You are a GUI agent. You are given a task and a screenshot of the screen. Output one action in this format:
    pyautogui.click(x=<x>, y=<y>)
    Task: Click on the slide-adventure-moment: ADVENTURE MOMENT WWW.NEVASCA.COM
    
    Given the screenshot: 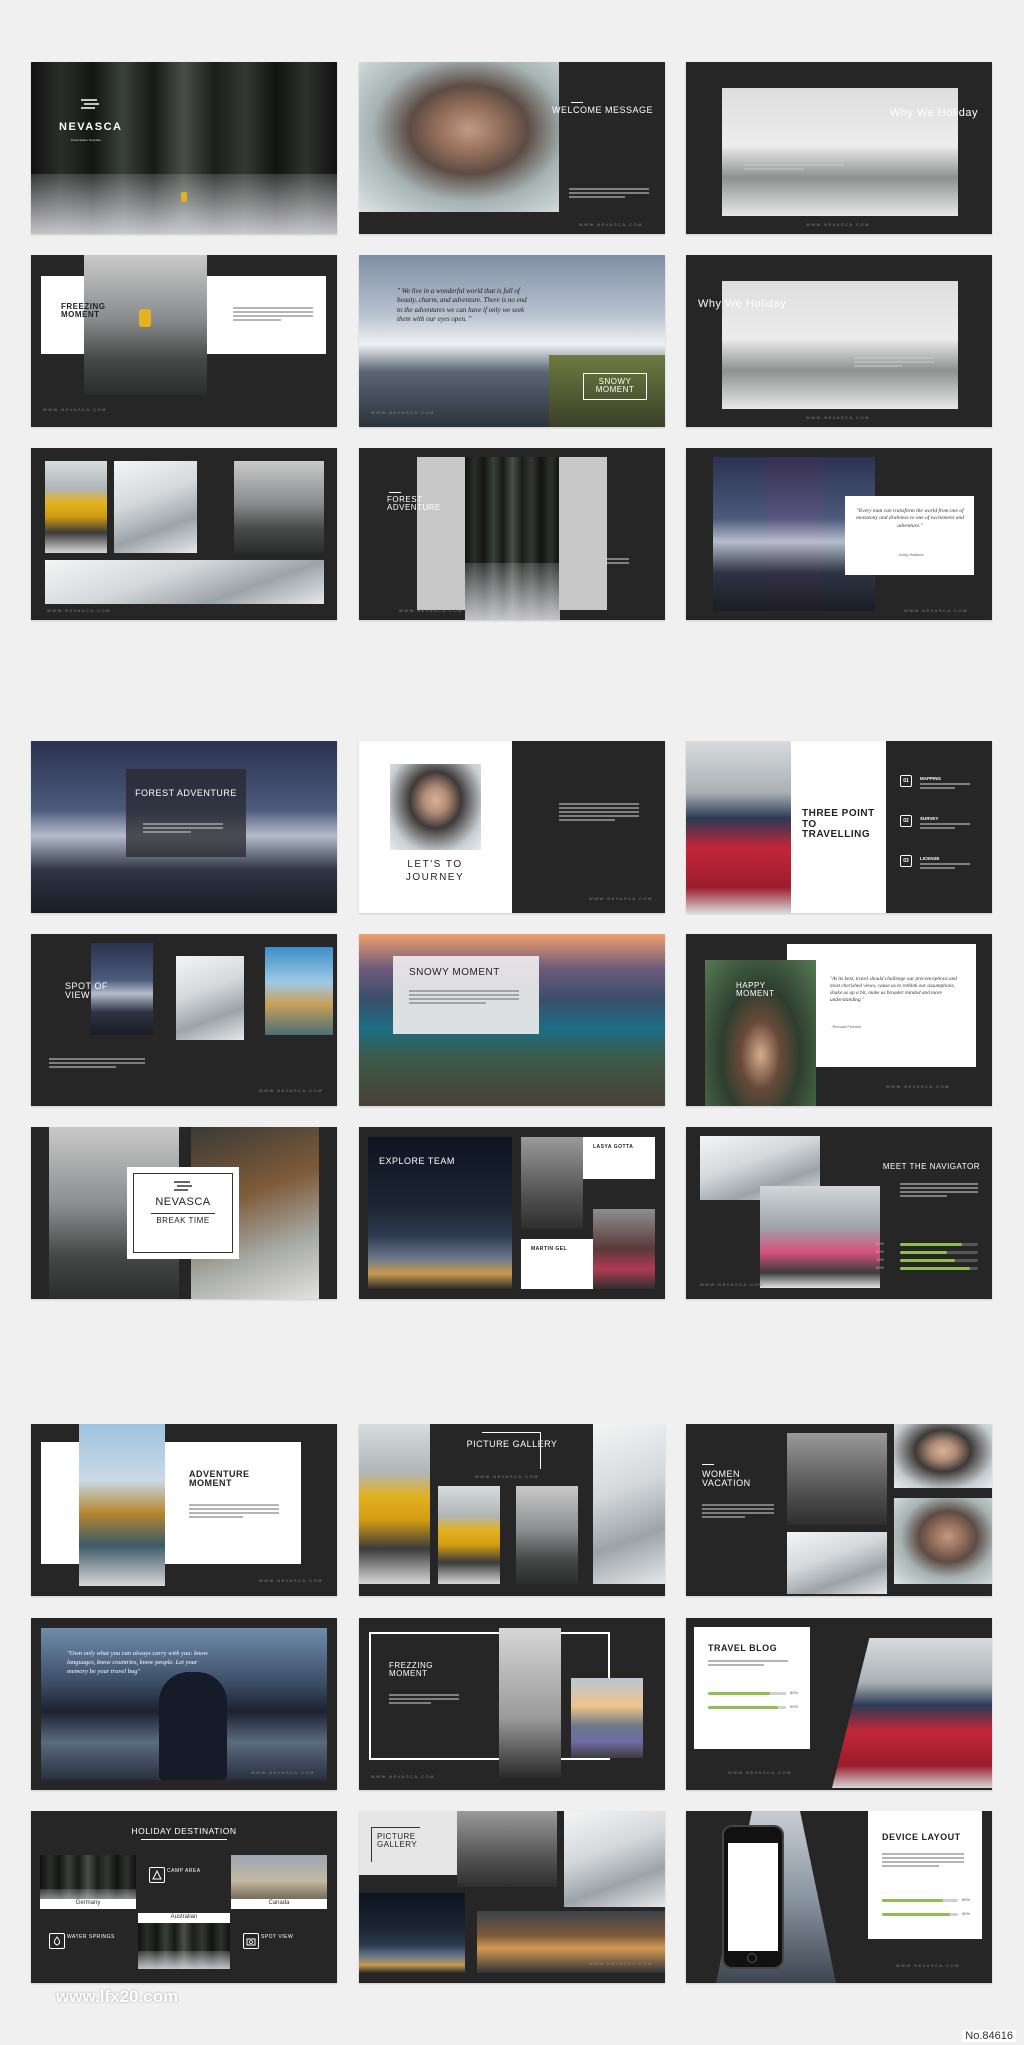 What is the action you would take?
    pyautogui.click(x=184, y=1510)
    